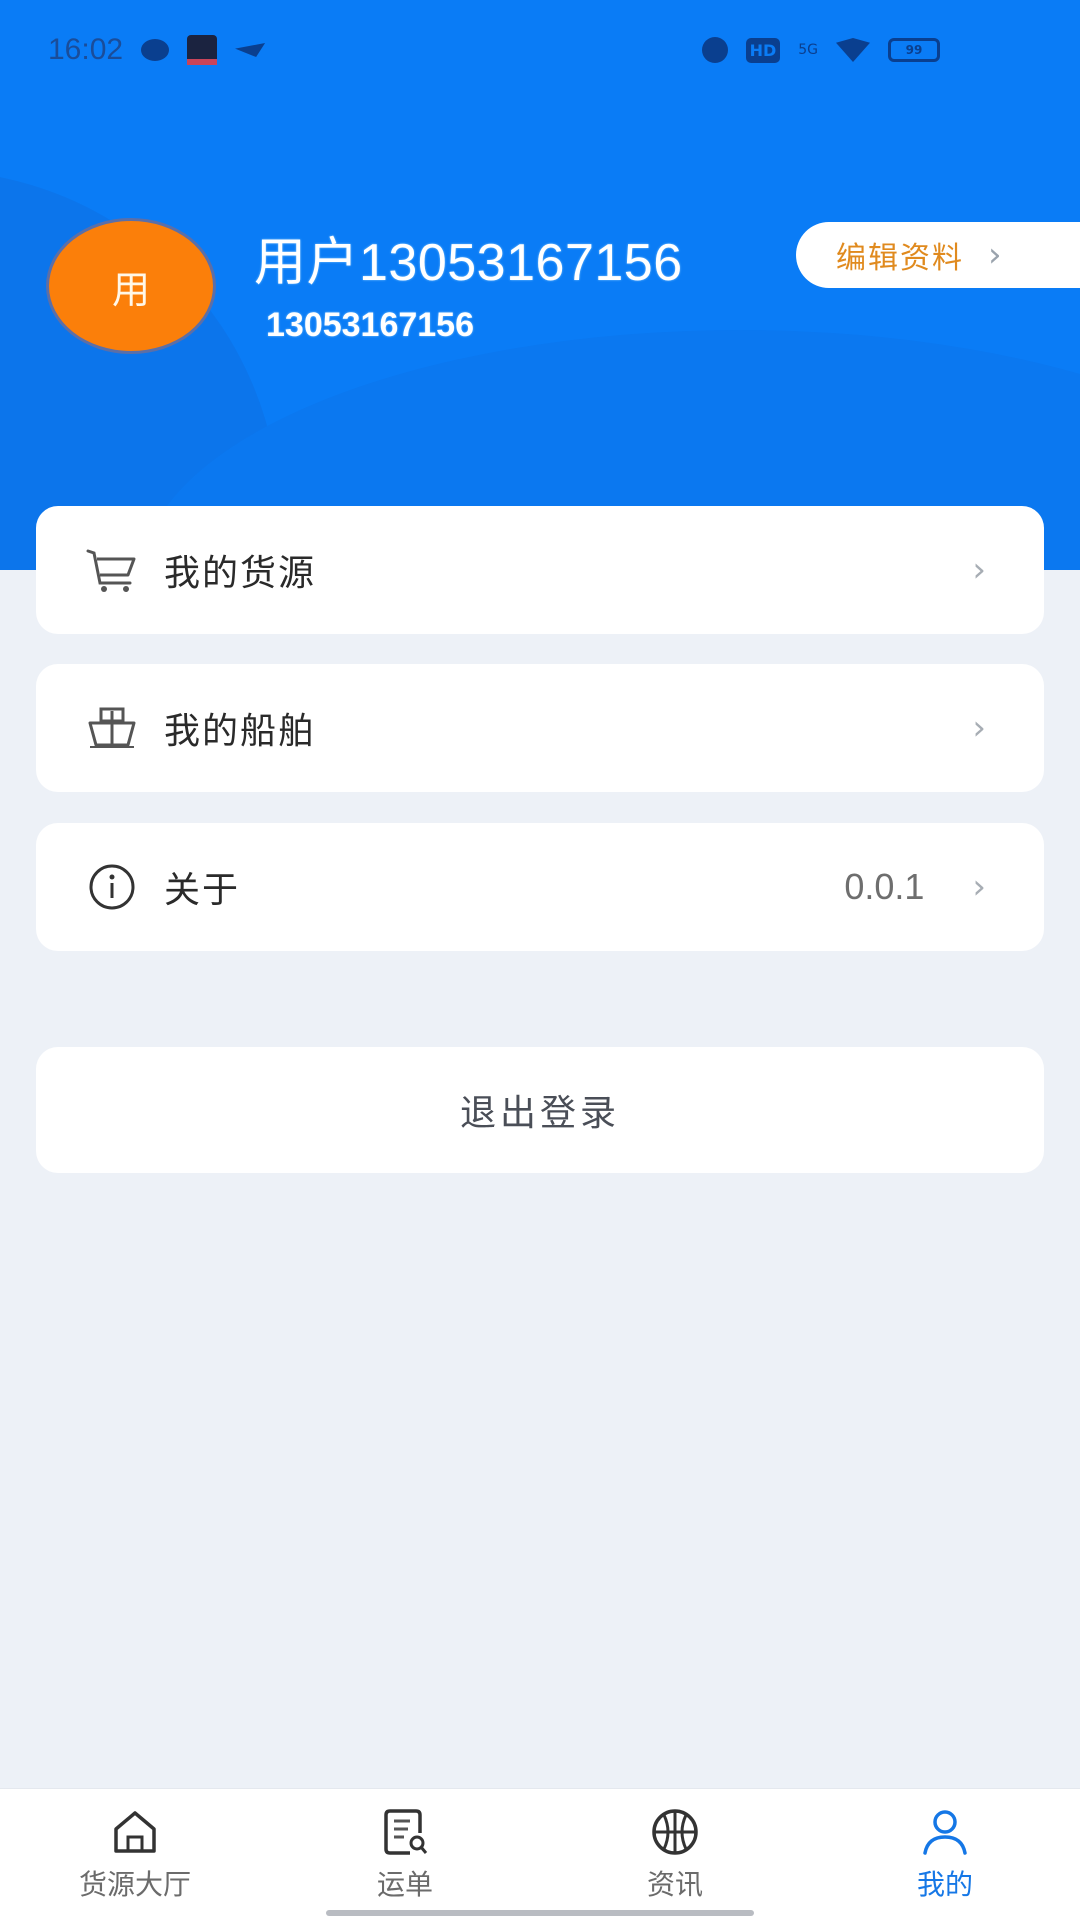 The height and width of the screenshot is (1920, 1080). I want to click on edit-profile-label: 编辑资料, so click(900, 258).